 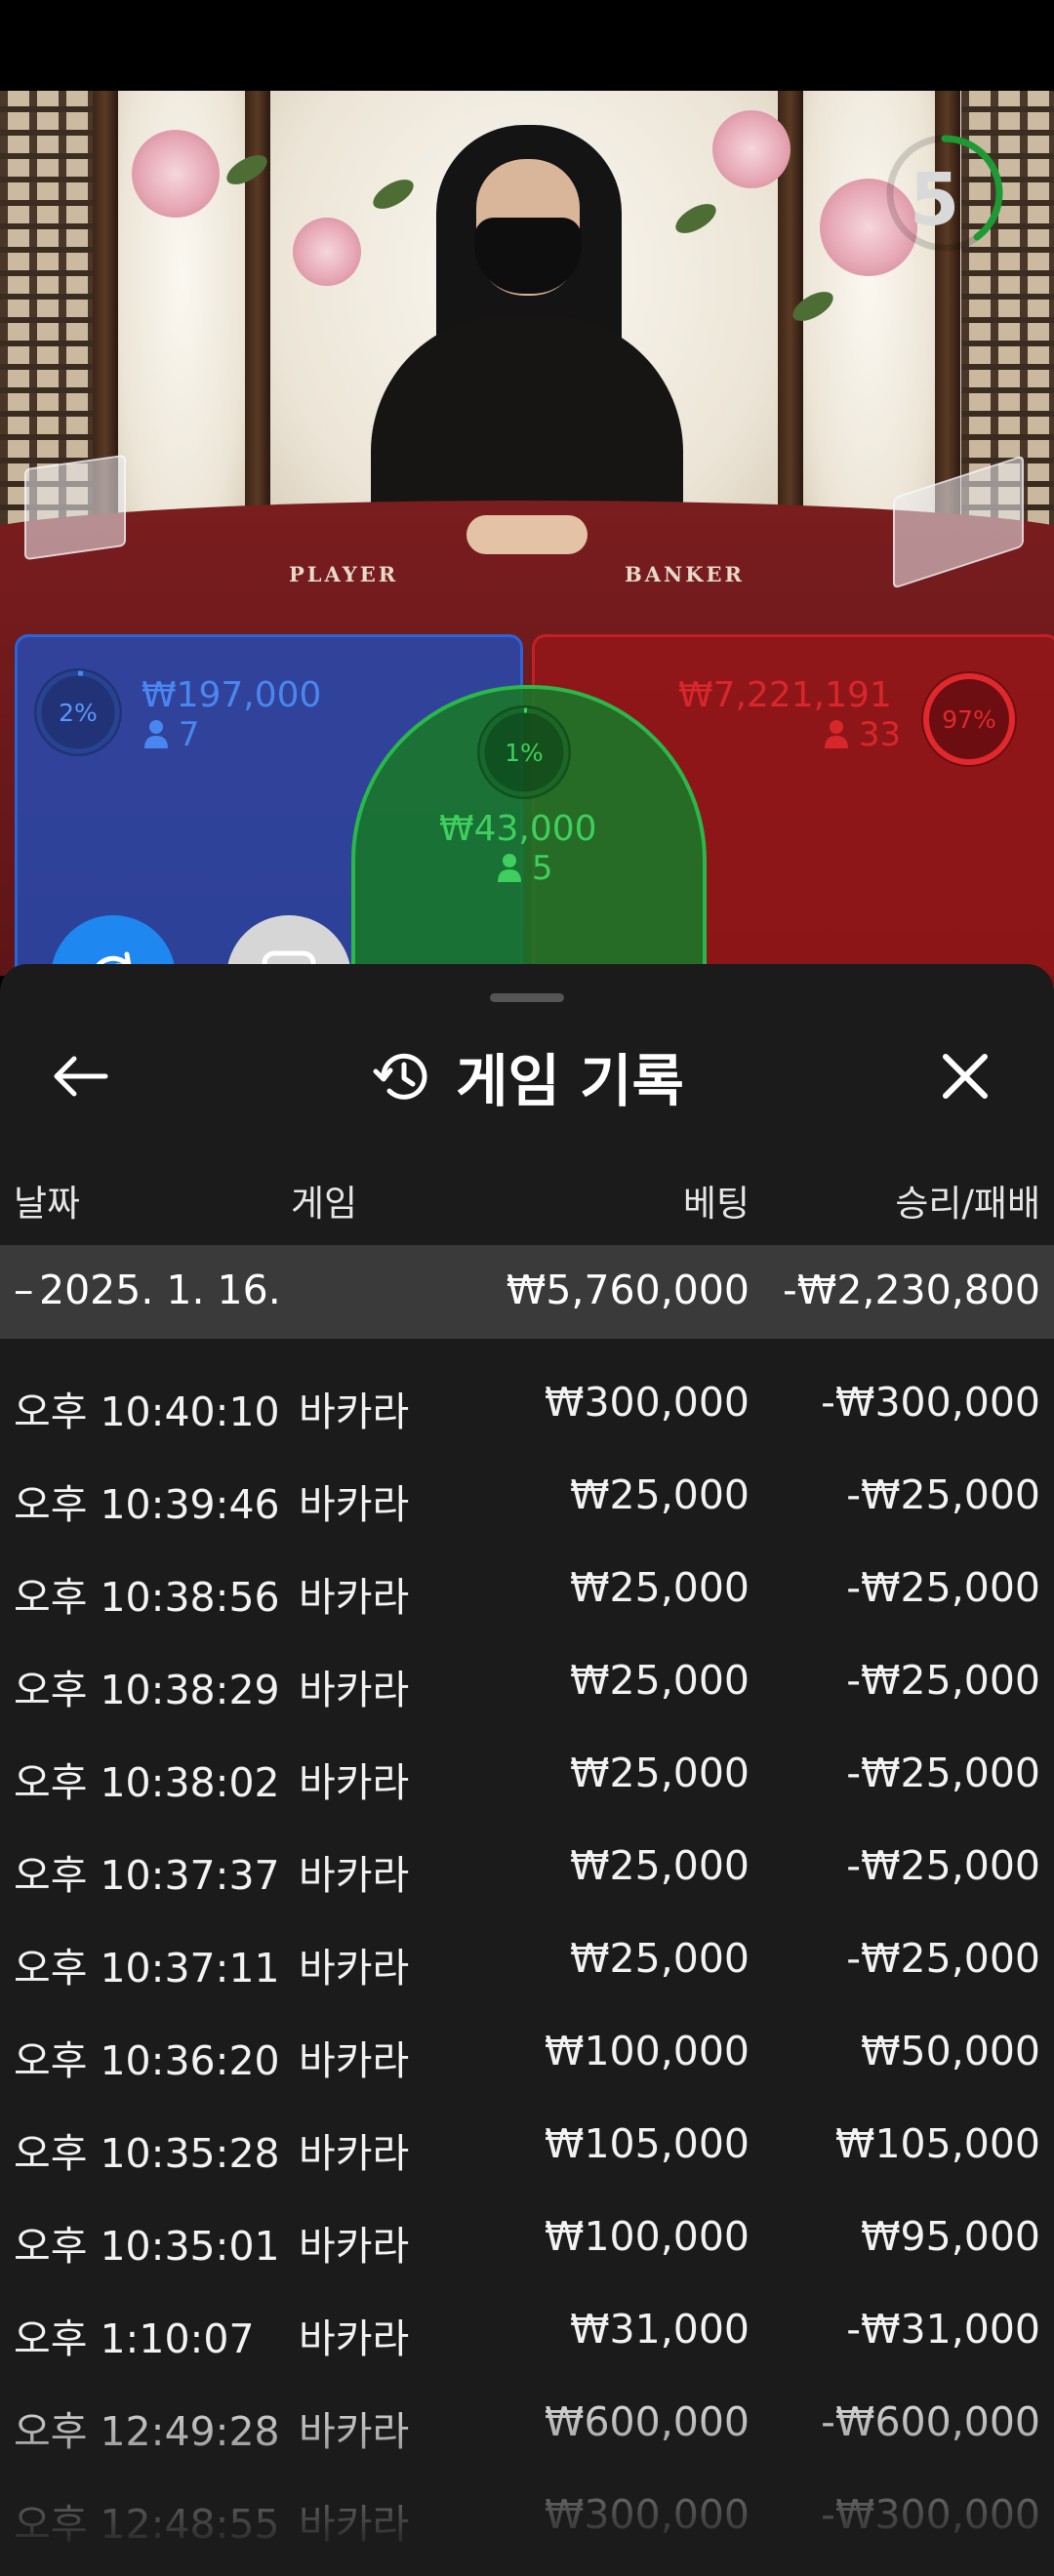 What do you see at coordinates (527, 2518) in the screenshot?
I see `table-row: 오후 12:48:55 바카라 ₩300,000 -₩300,000` at bounding box center [527, 2518].